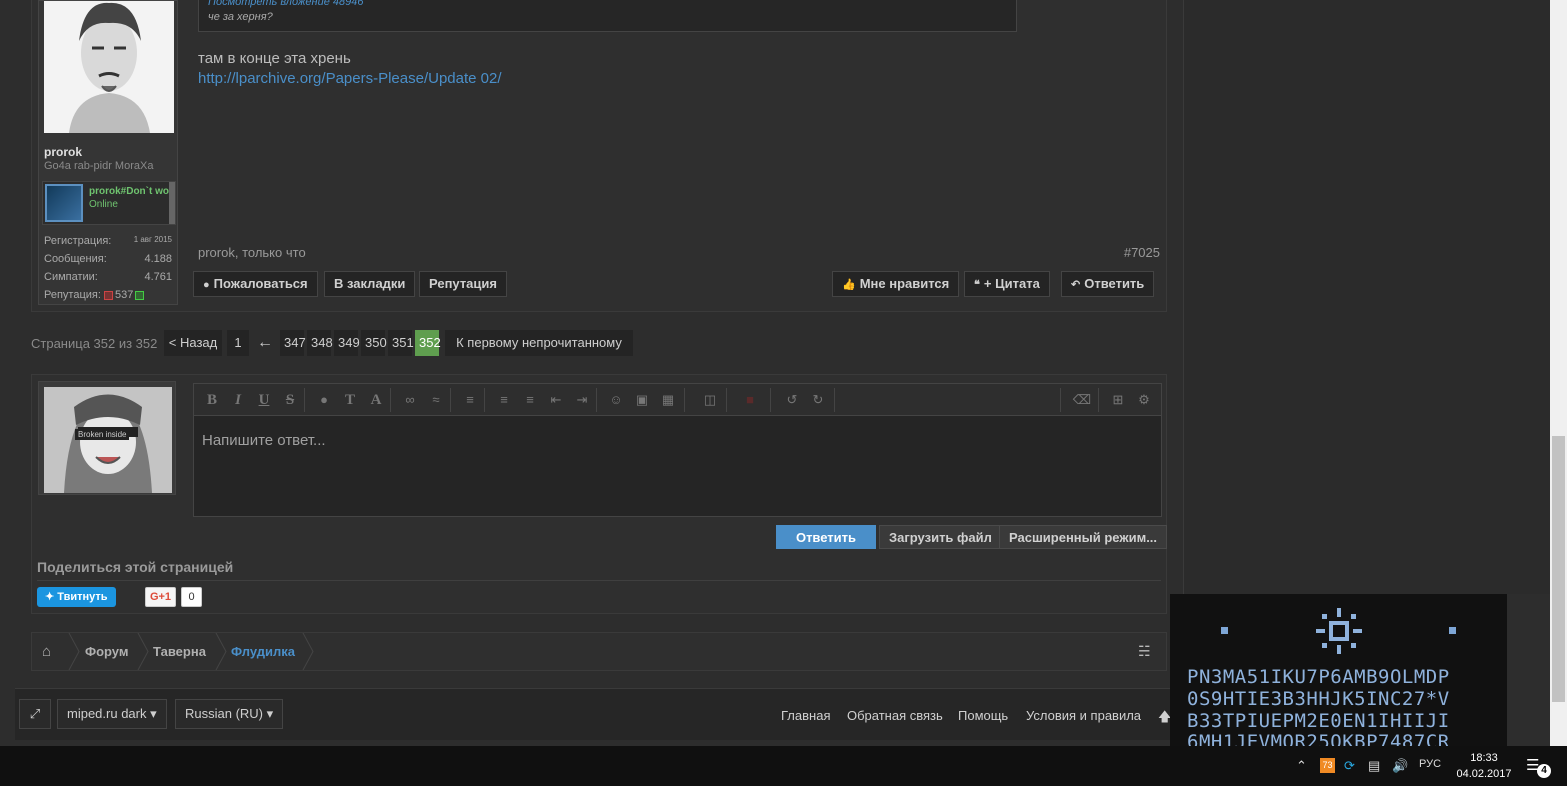  Describe the element at coordinates (324, 400) in the screenshot. I see `color-icon: ●` at that location.